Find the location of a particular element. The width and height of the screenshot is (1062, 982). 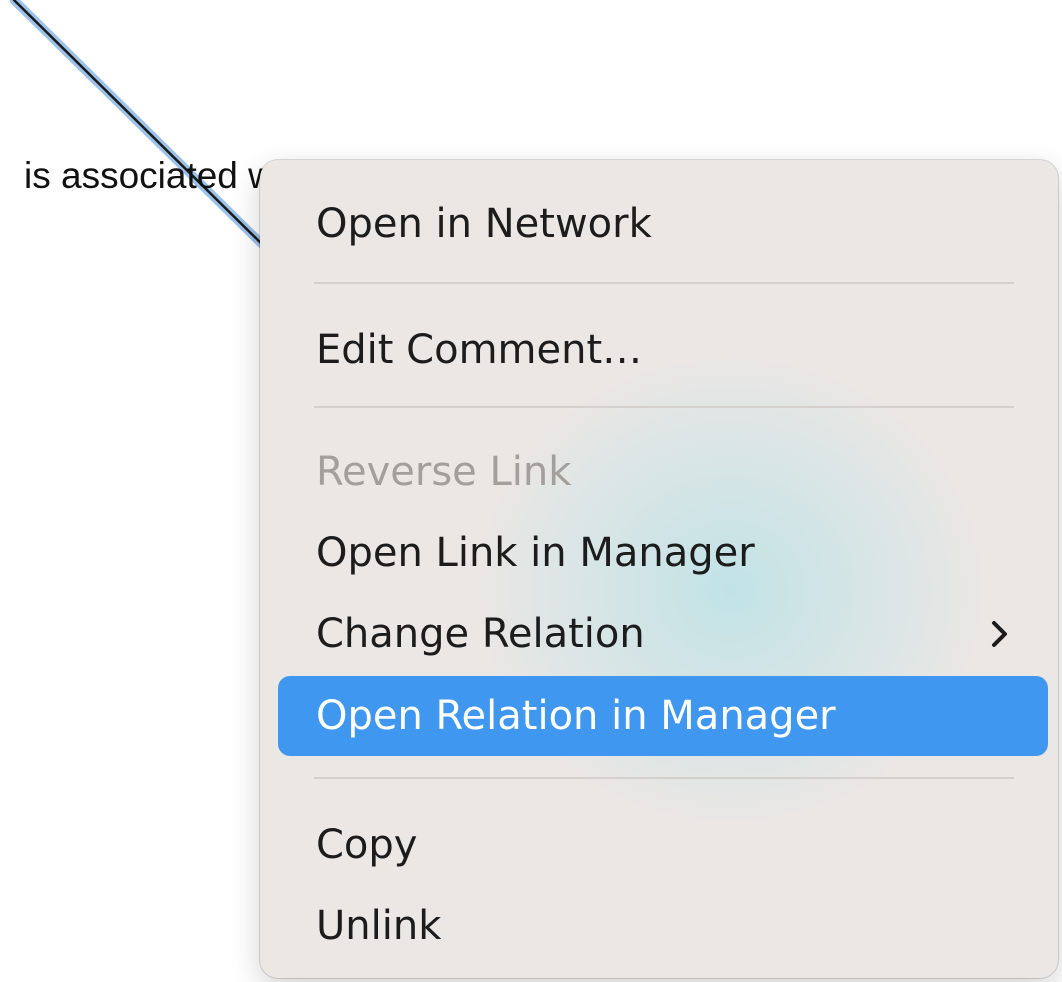

menu-item-open-link-in-manager: Open Link in Manager is located at coordinates (663, 553).